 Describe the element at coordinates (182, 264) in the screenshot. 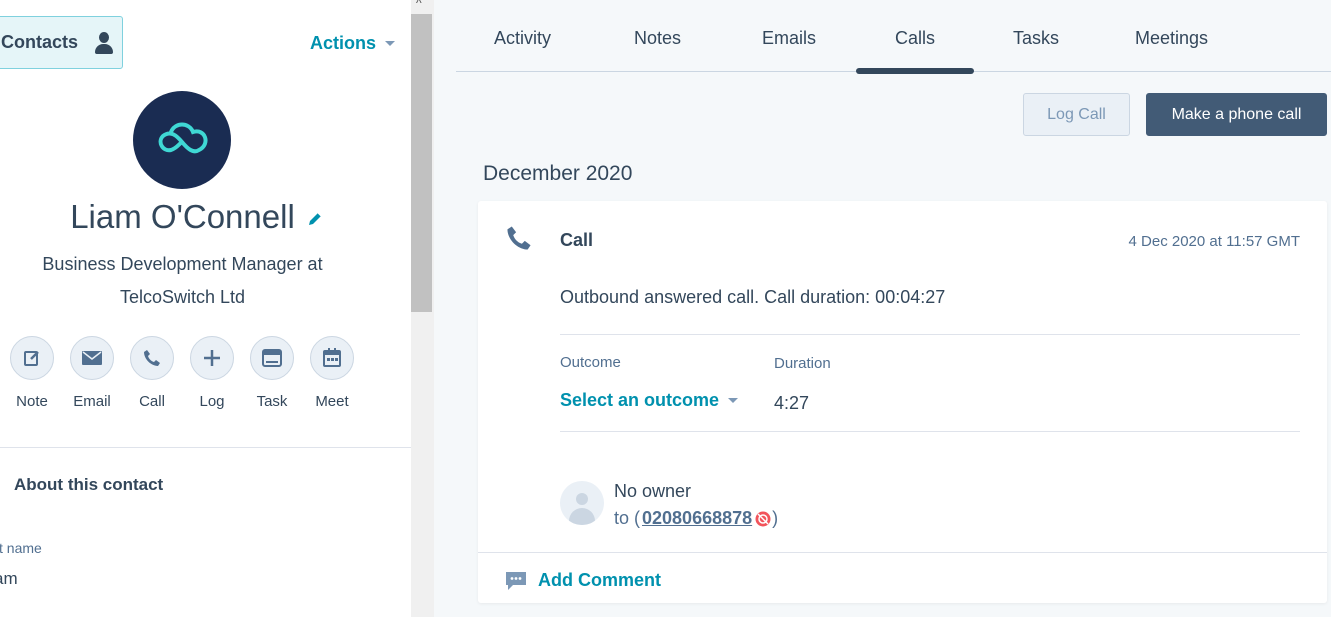

I see `job-line-1: Business Development Manager at` at that location.